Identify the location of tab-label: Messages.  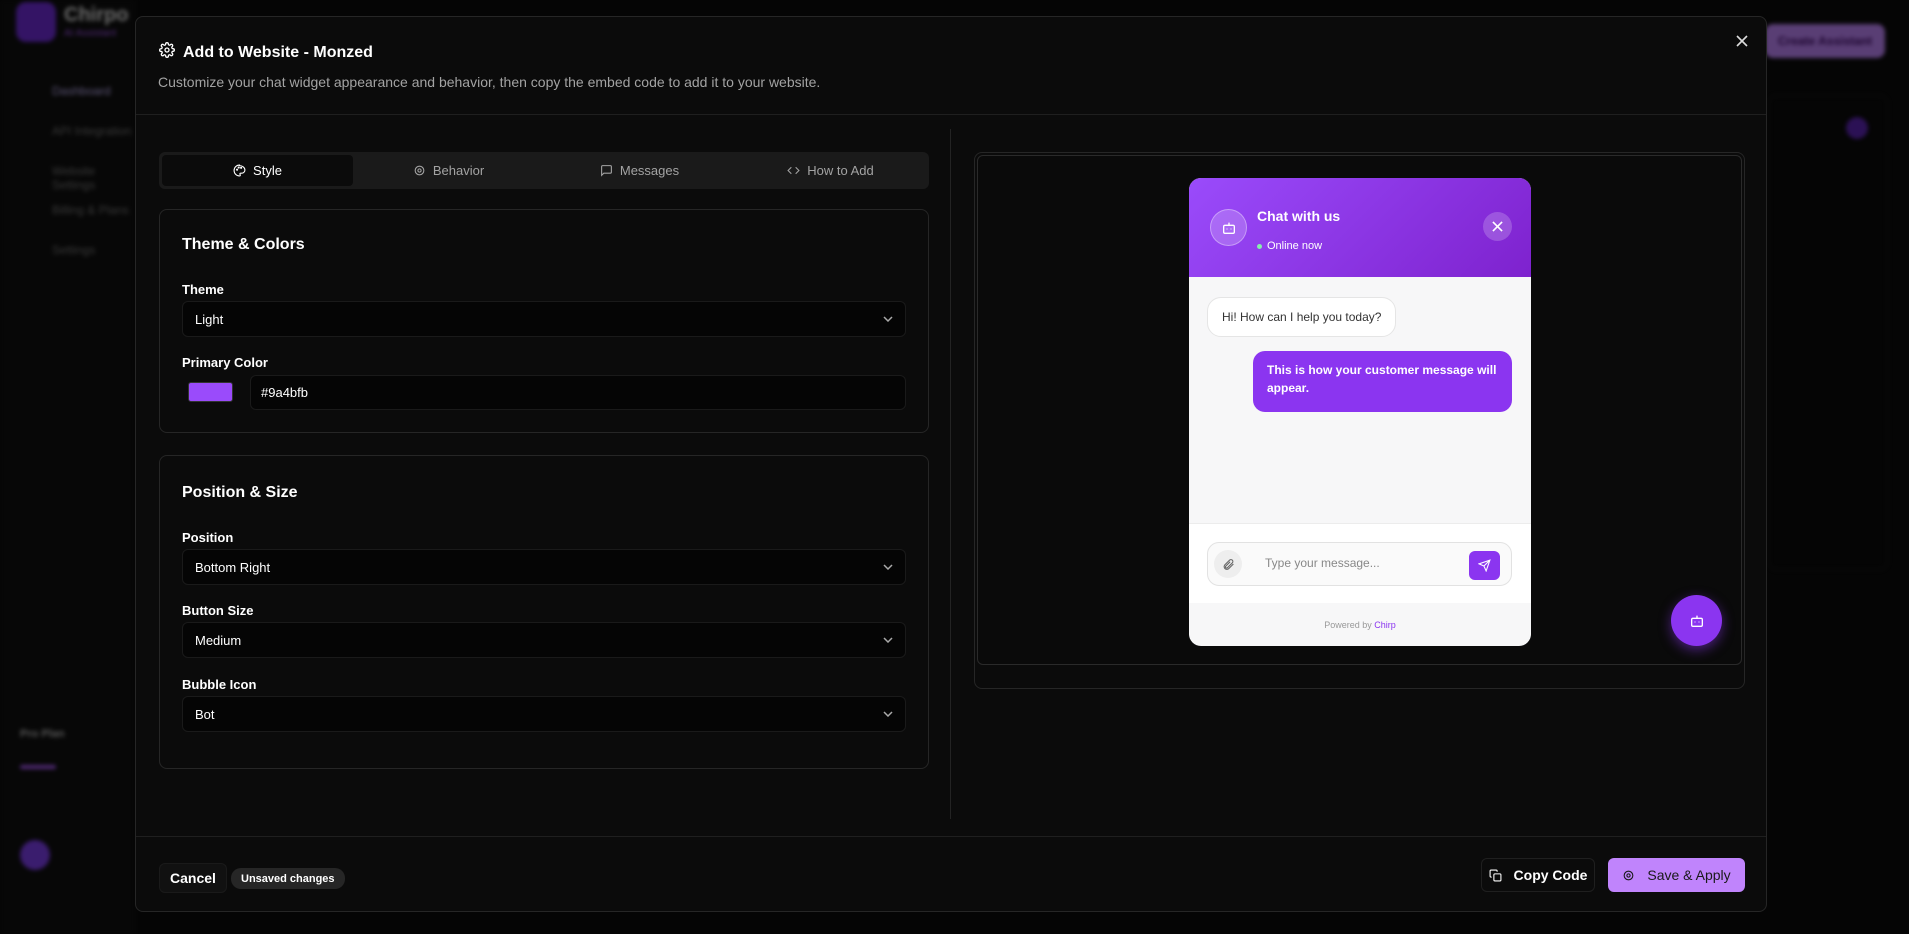
(649, 170).